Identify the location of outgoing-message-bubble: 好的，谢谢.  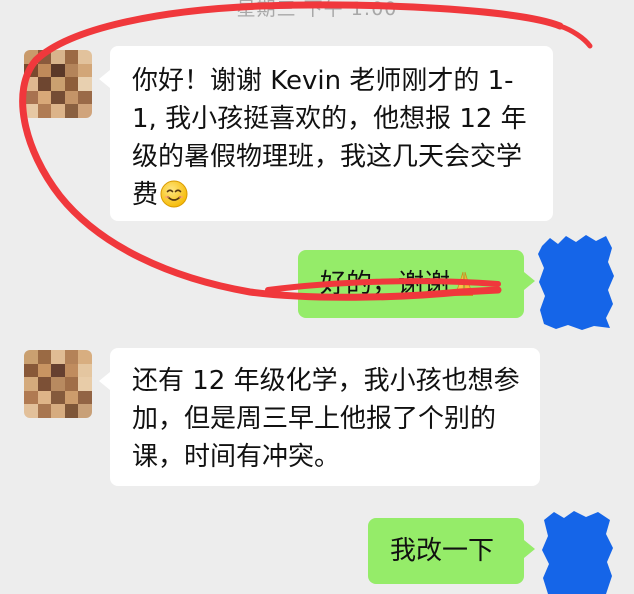
(416, 284).